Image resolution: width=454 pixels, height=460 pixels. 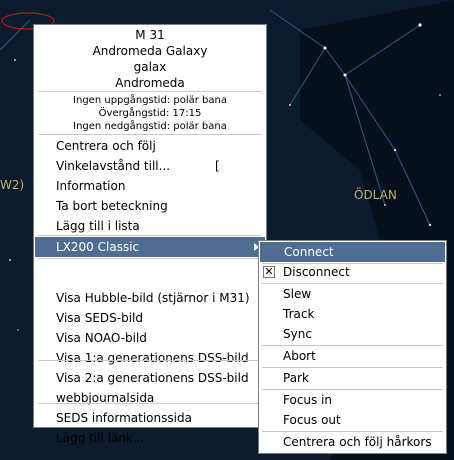 What do you see at coordinates (150, 51) in the screenshot?
I see `object-long-name: Andromeda Galaxy` at bounding box center [150, 51].